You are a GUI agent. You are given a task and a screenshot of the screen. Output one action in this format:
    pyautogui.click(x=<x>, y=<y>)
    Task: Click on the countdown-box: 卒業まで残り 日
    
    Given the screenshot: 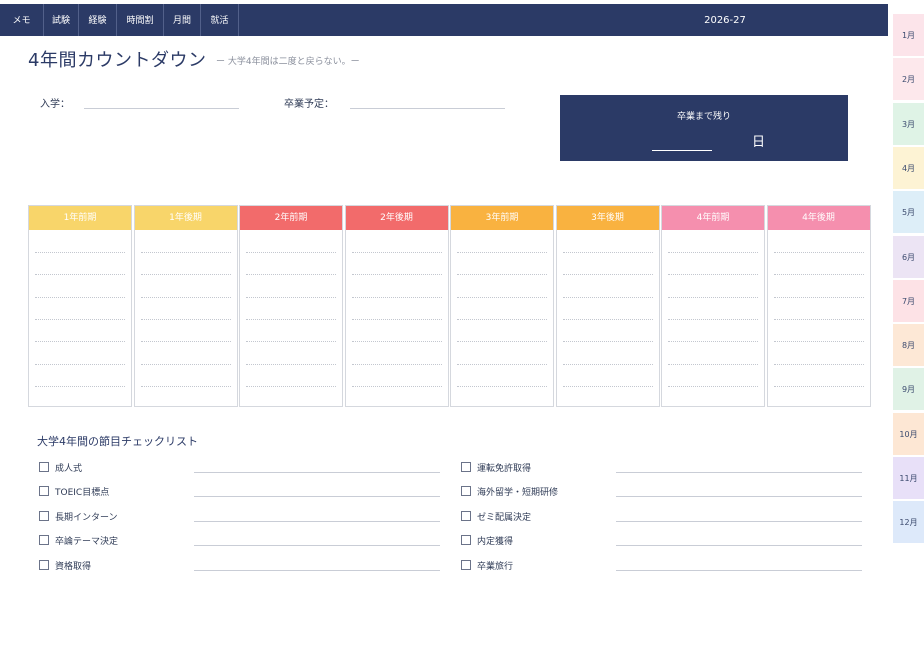 What is the action you would take?
    pyautogui.click(x=704, y=128)
    